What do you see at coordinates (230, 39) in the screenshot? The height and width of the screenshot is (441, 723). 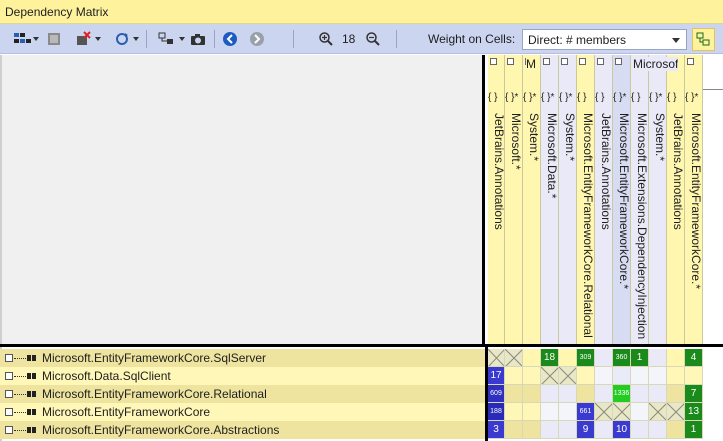 I see `back-button` at bounding box center [230, 39].